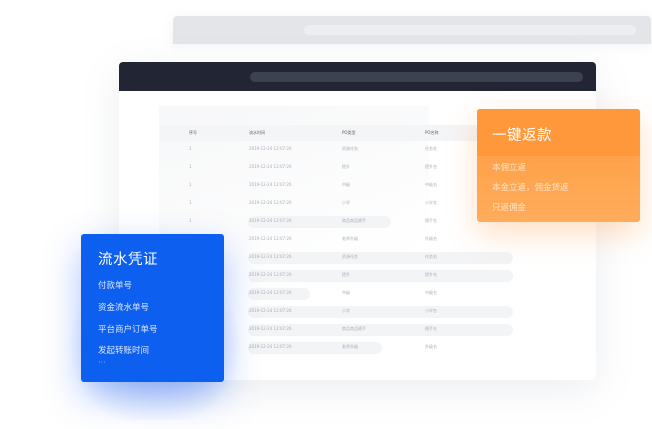  Describe the element at coordinates (349, 132) in the screenshot. I see `header-po-type: PO类型` at that location.